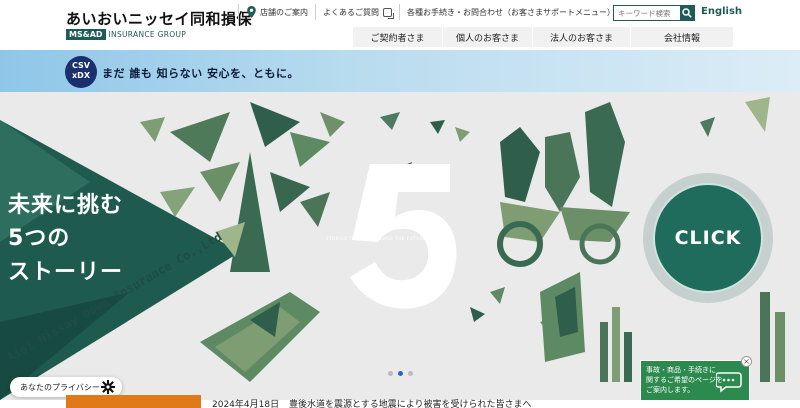 The image size is (800, 408). Describe the element at coordinates (86, 34) in the screenshot. I see `ms-ad-mark: MS&AD` at that location.